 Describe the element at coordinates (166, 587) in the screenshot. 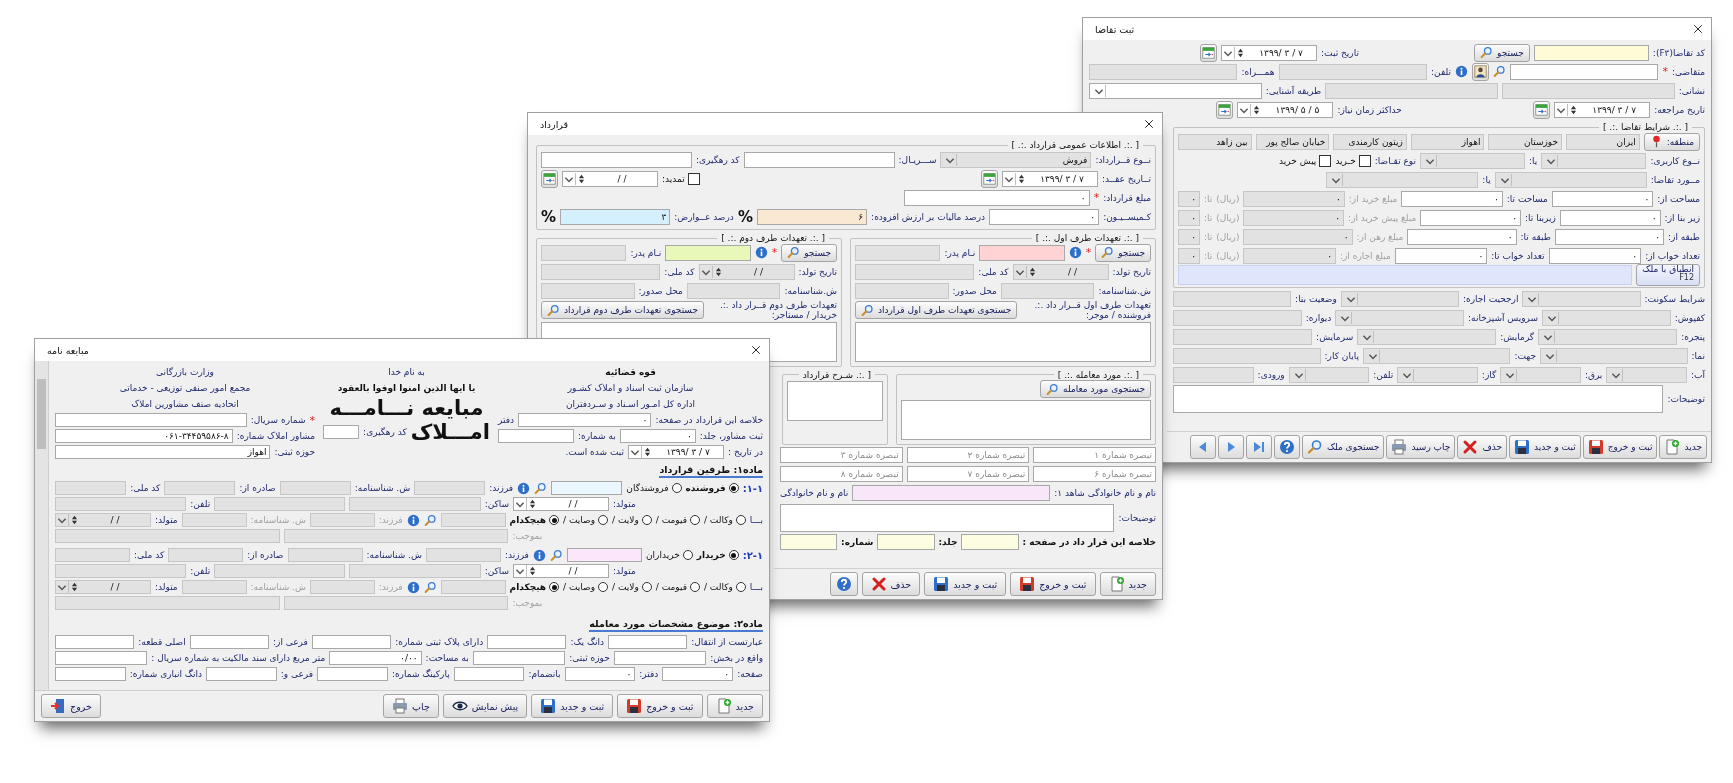

I see `field-label: متولد:` at that location.